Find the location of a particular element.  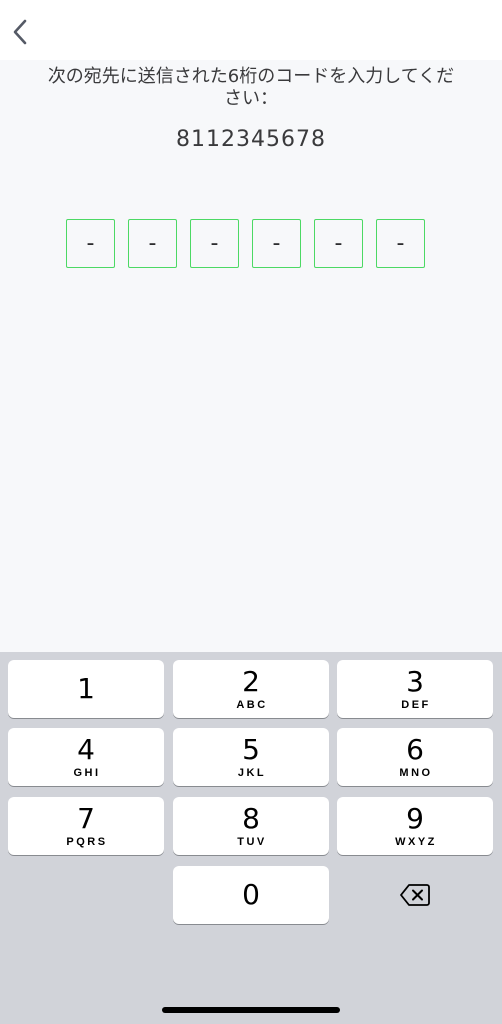

code-digit-4: - is located at coordinates (276, 243).